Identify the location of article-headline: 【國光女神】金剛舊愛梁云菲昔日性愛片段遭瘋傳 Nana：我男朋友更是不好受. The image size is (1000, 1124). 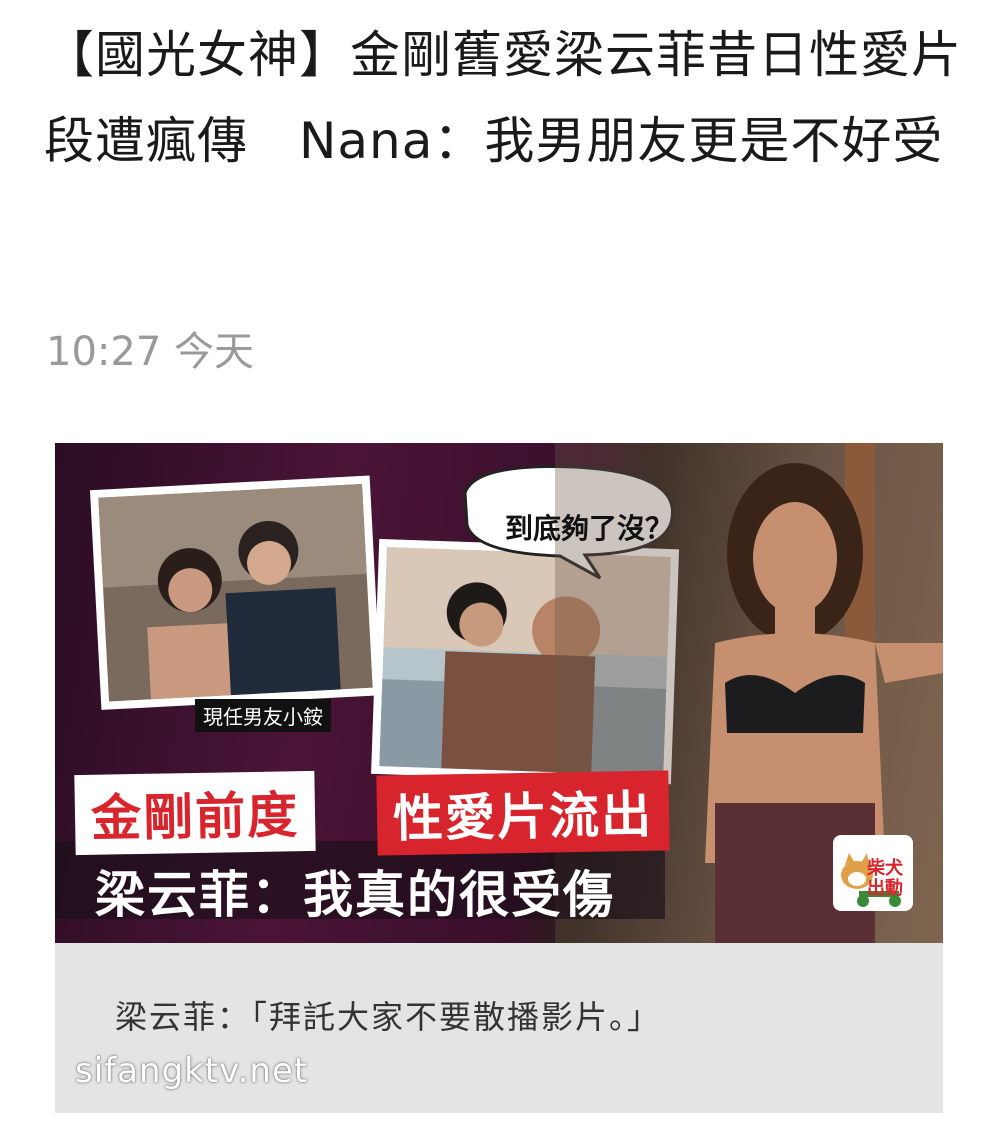
(503, 98).